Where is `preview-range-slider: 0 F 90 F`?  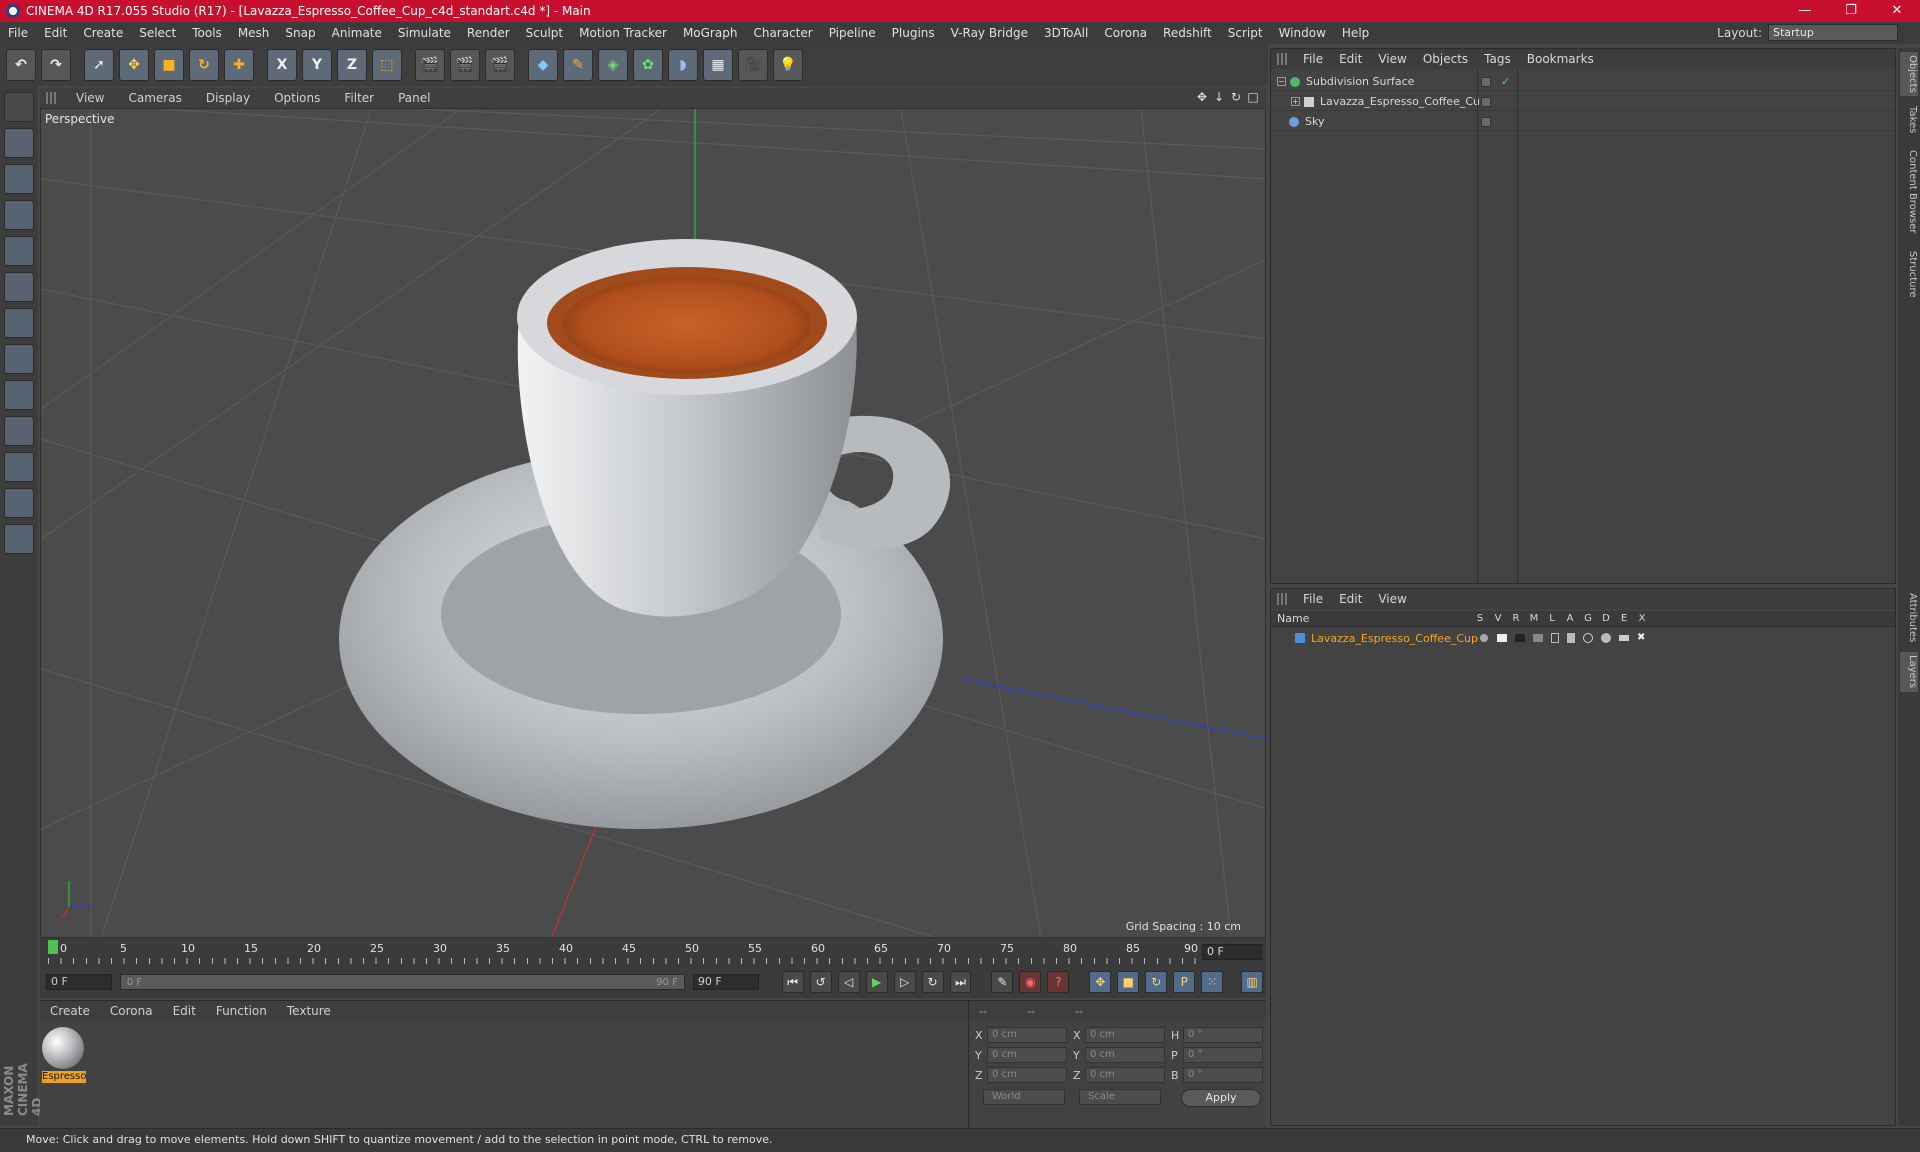 preview-range-slider: 0 F 90 F is located at coordinates (402, 982).